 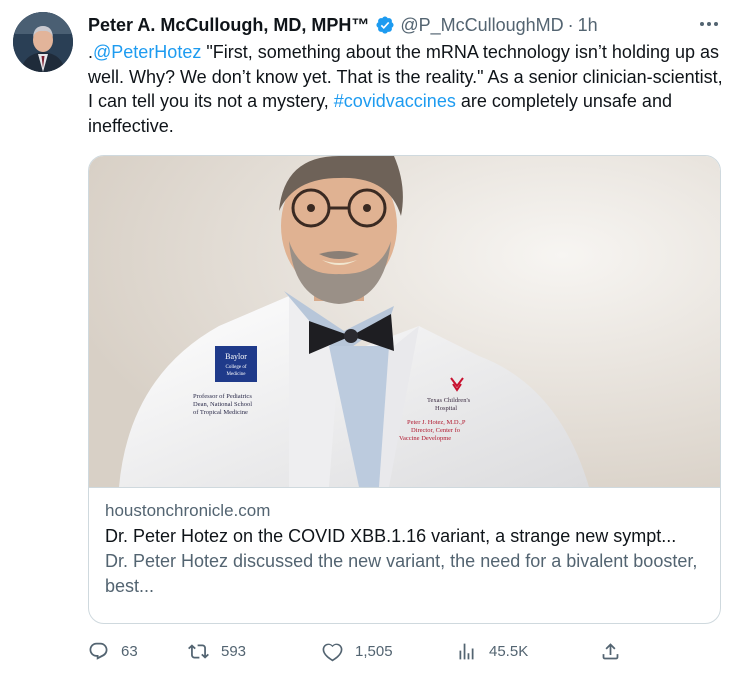 I want to click on views-icon, so click(x=466, y=651).